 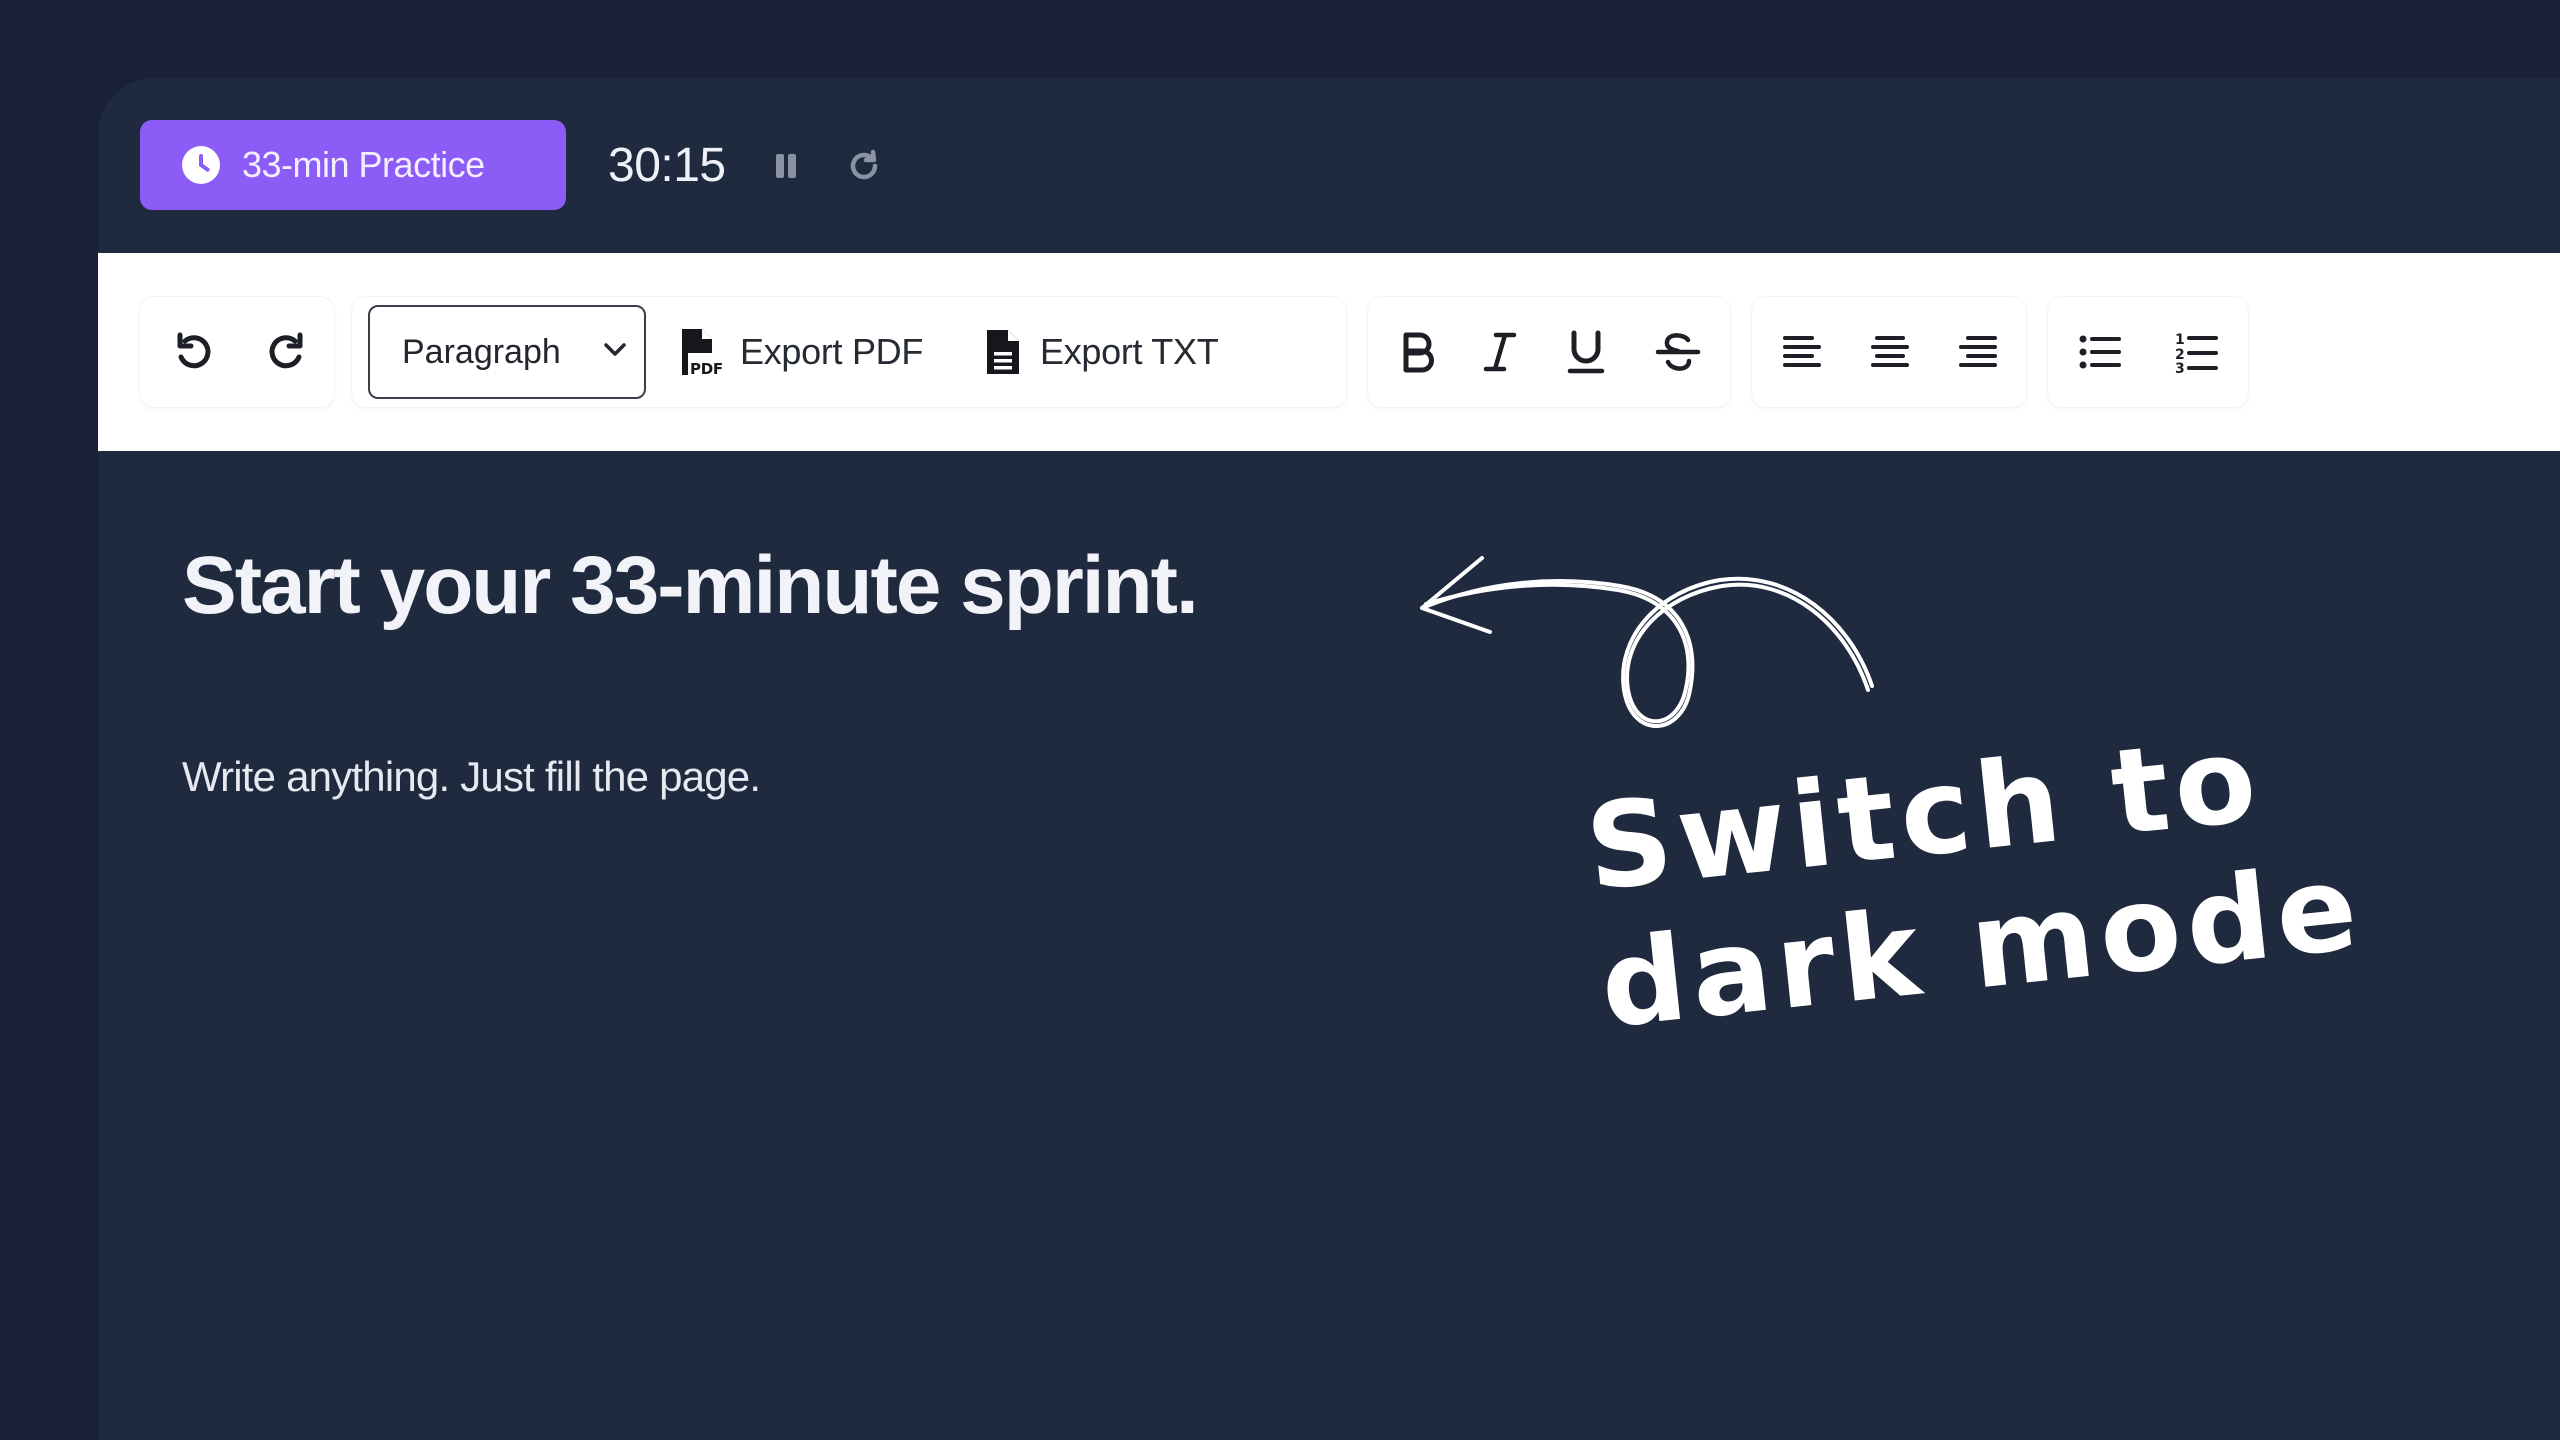 I want to click on txt-file-icon, so click(x=1003, y=352).